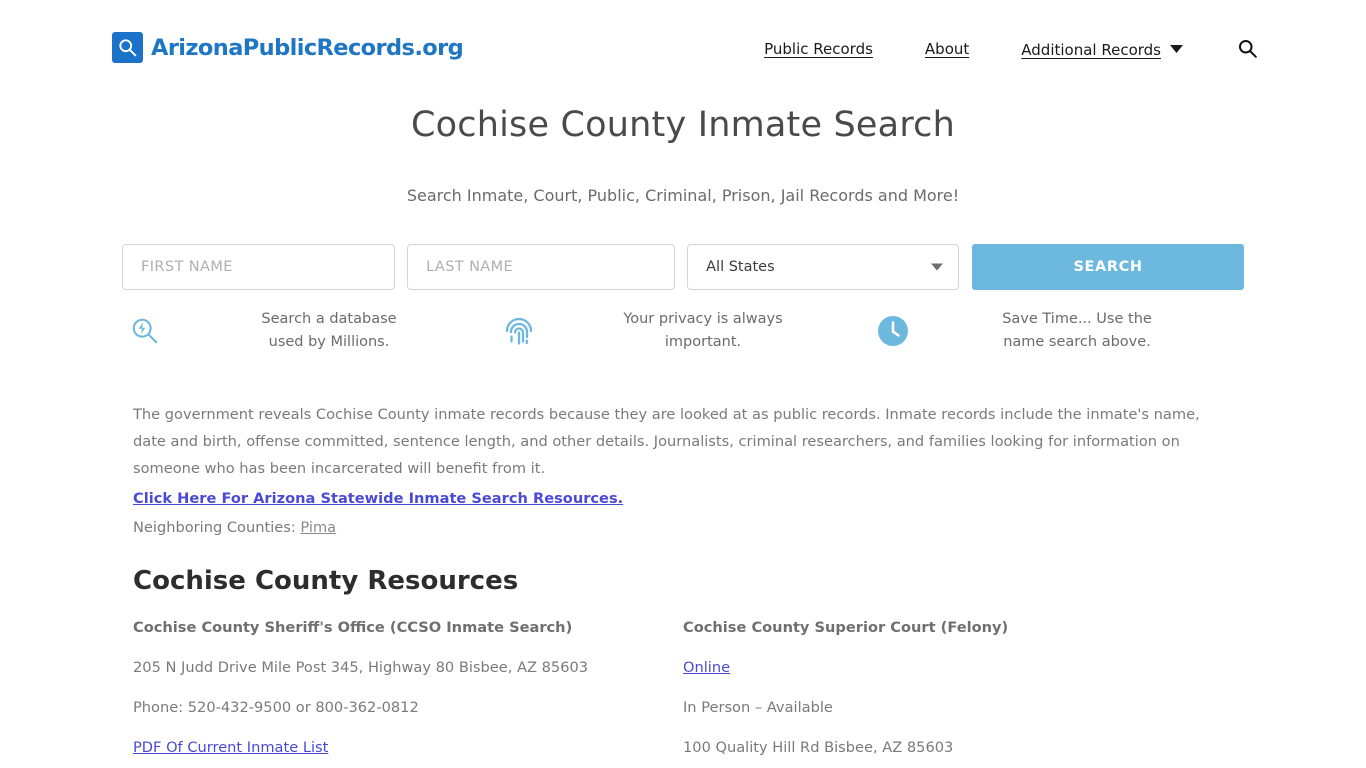 This screenshot has height=768, width=1366. I want to click on nav-item-about: About, so click(947, 49).